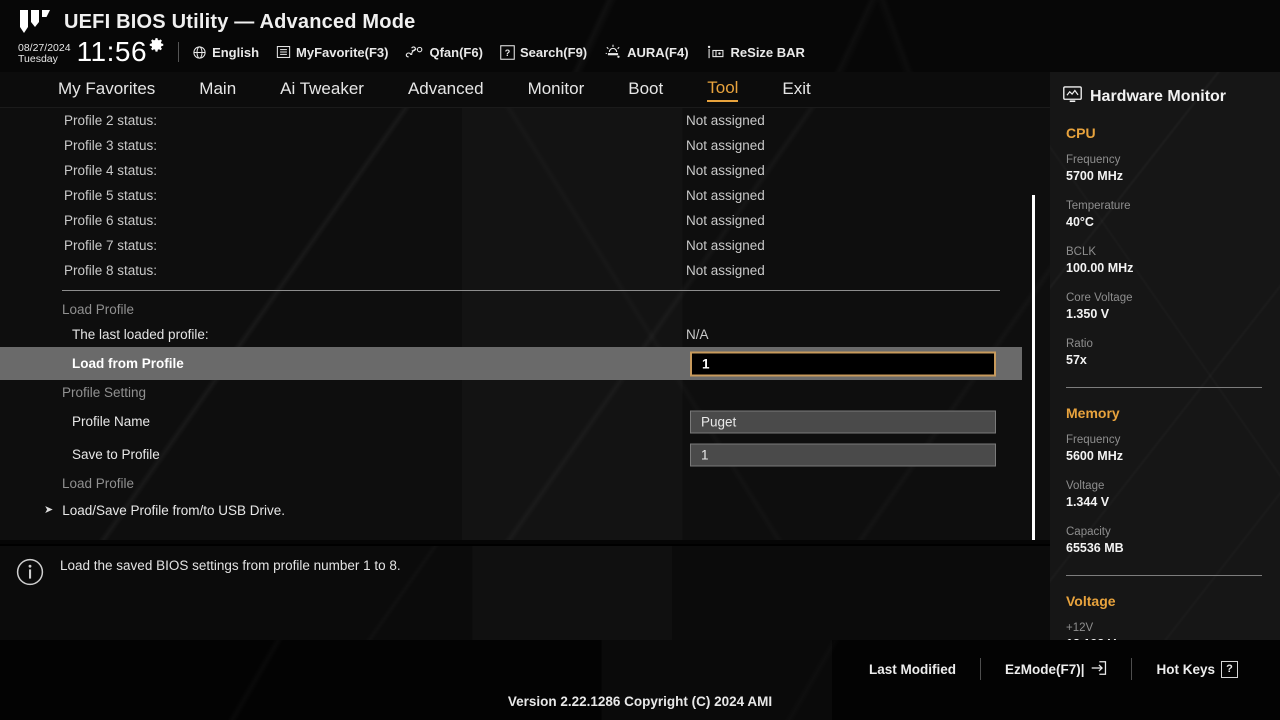 The height and width of the screenshot is (720, 1280). What do you see at coordinates (716, 52) in the screenshot?
I see `resize-bar-icon` at bounding box center [716, 52].